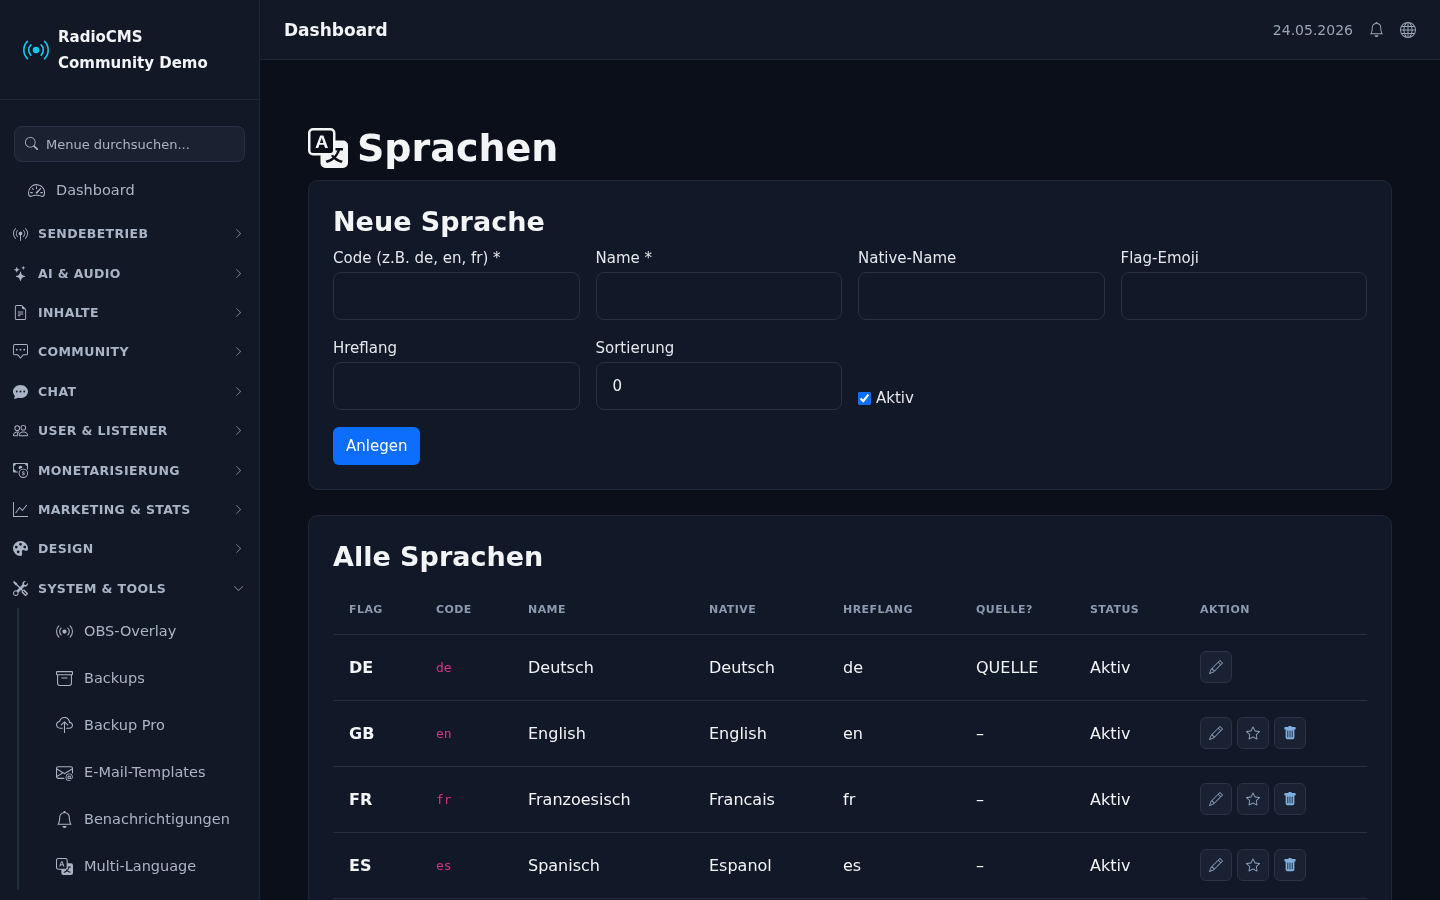  Describe the element at coordinates (458, 148) in the screenshot. I see `page-title: Sprachen` at that location.